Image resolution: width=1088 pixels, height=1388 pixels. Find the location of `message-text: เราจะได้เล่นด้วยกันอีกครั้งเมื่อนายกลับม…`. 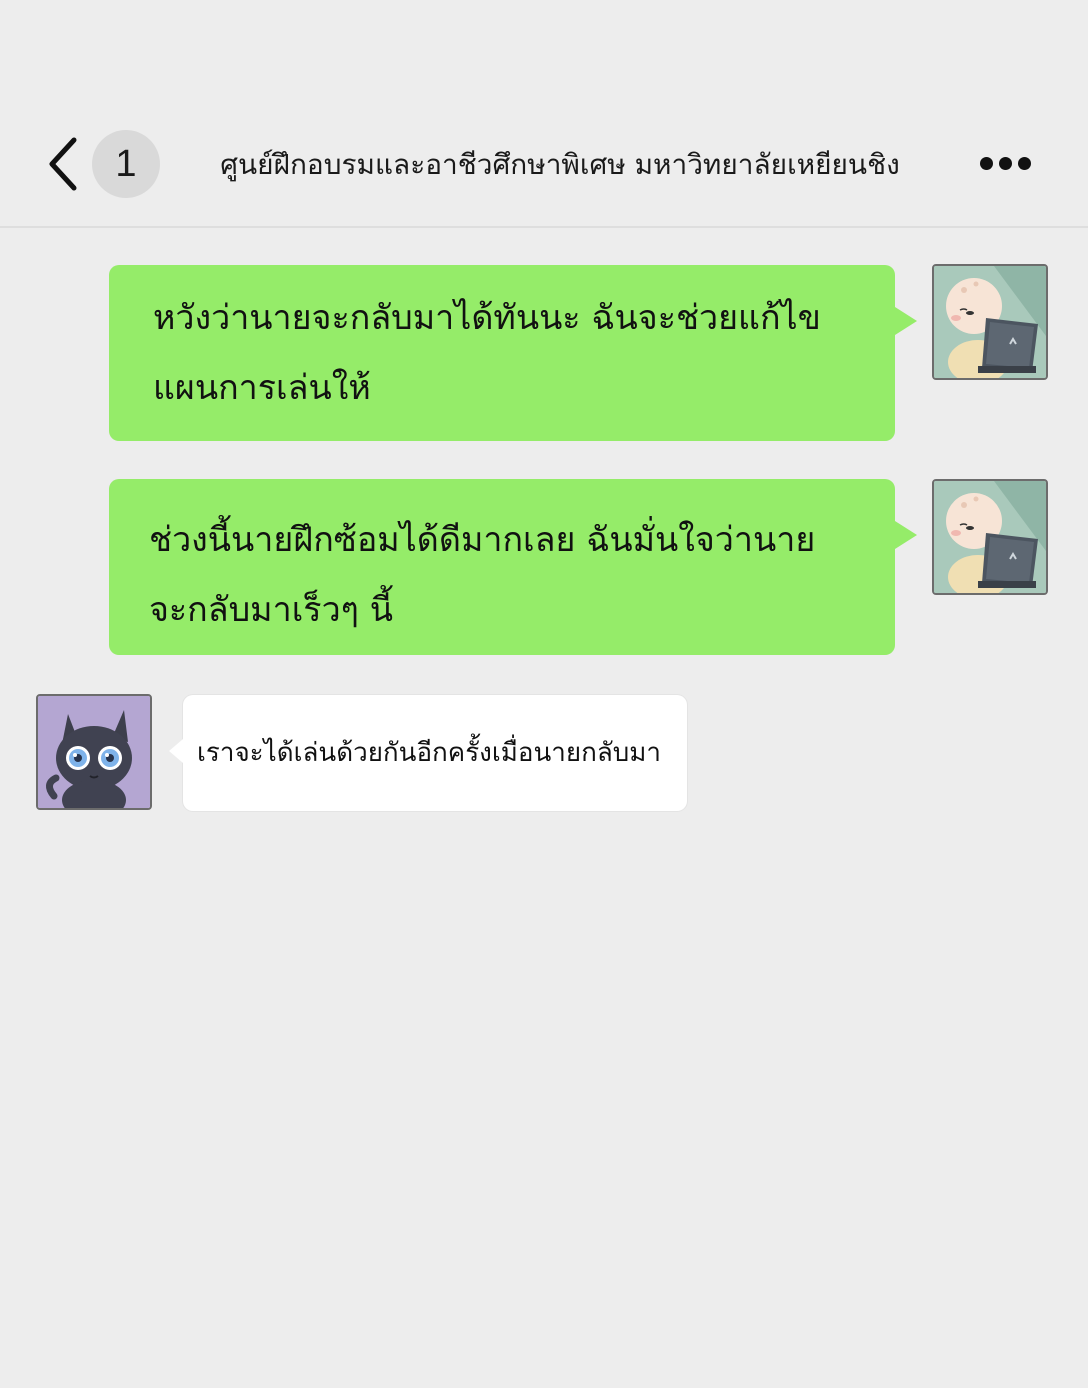

message-text: เราจะได้เล่นด้วยกันอีกครั้งเมื่อนายกลับม… is located at coordinates (429, 753).